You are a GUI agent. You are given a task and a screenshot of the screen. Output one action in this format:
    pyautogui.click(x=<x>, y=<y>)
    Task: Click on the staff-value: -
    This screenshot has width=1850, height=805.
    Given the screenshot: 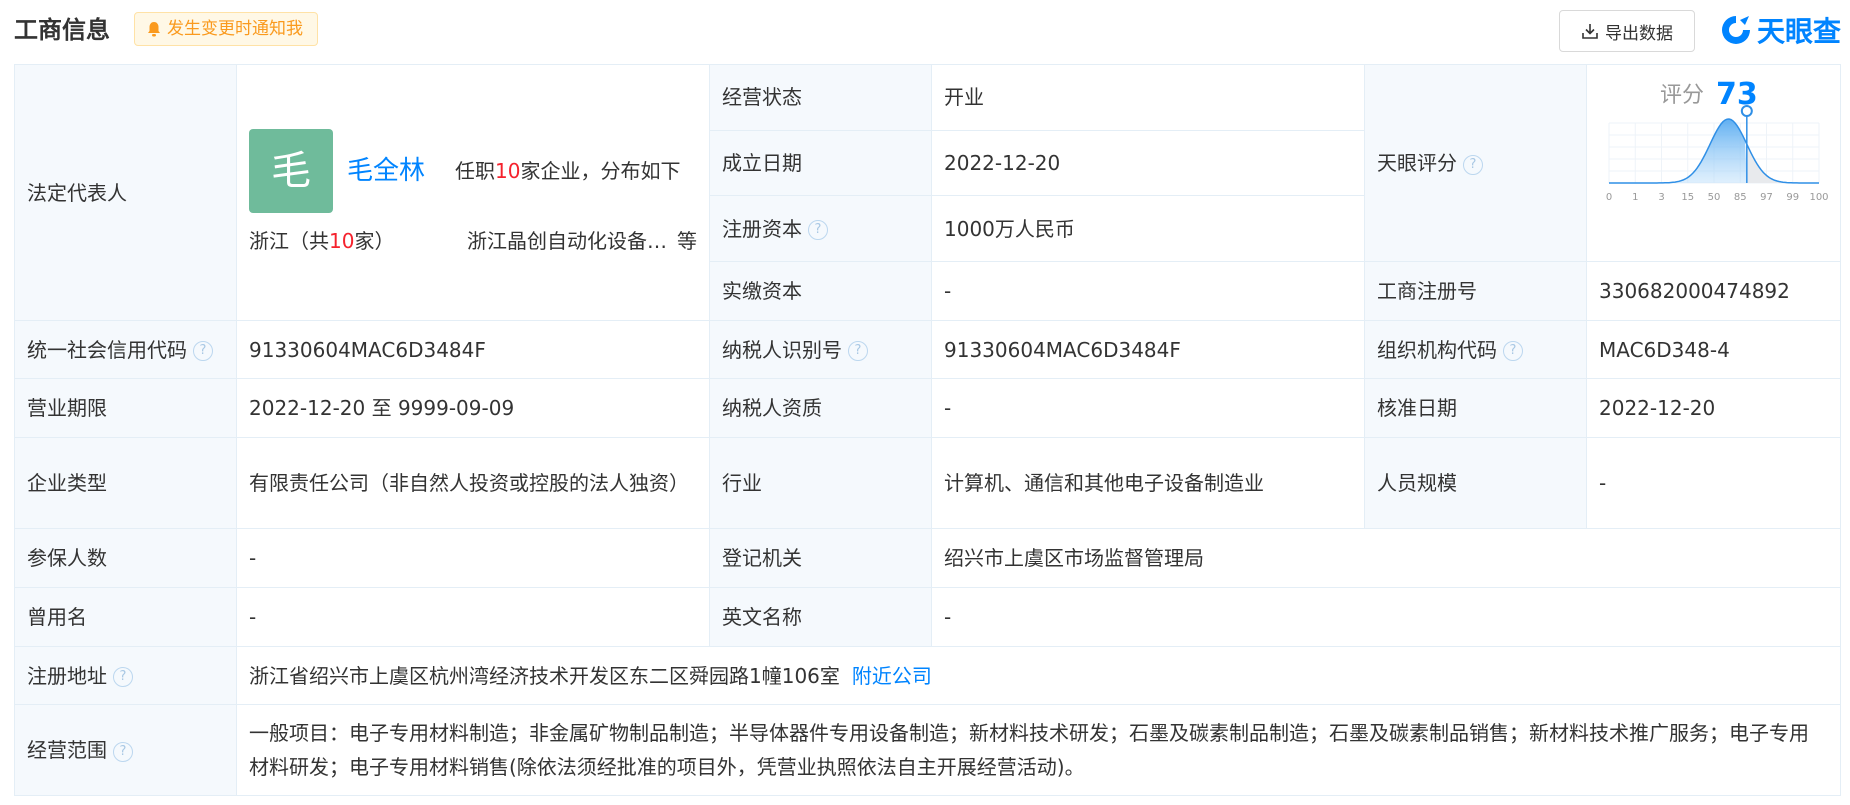 What is the action you would take?
    pyautogui.click(x=1713, y=483)
    